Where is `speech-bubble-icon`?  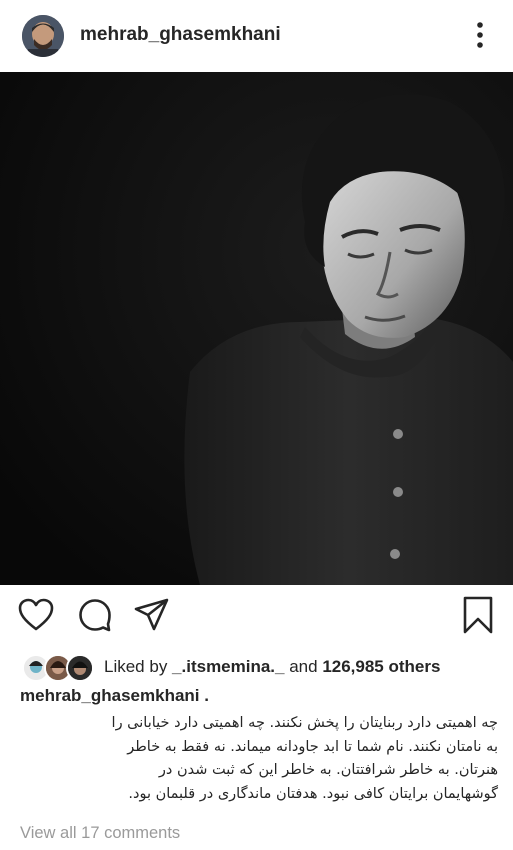
speech-bubble-icon is located at coordinates (95, 617).